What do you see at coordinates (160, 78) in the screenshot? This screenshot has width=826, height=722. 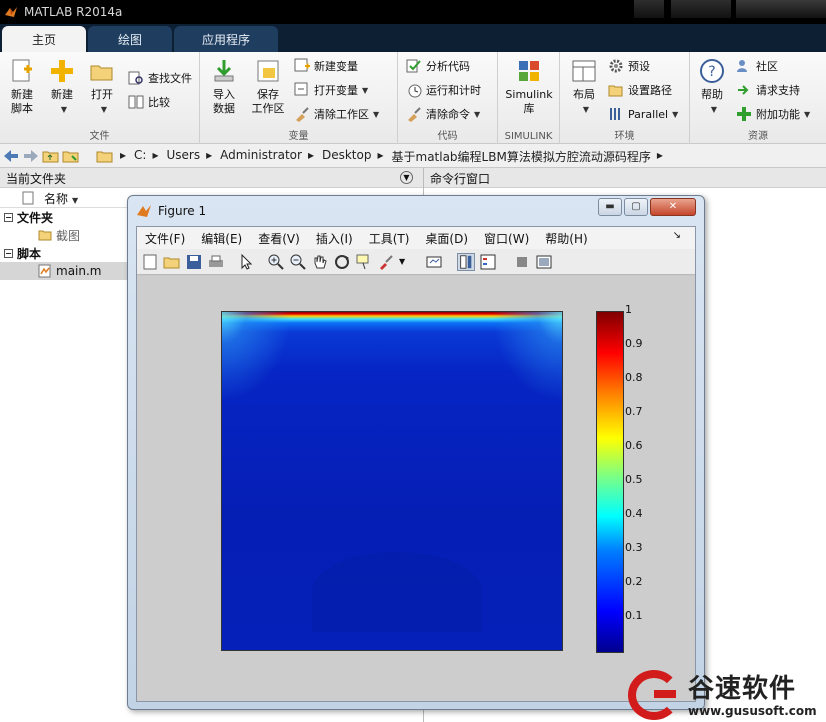 I see `find-files-button: 查找文件` at bounding box center [160, 78].